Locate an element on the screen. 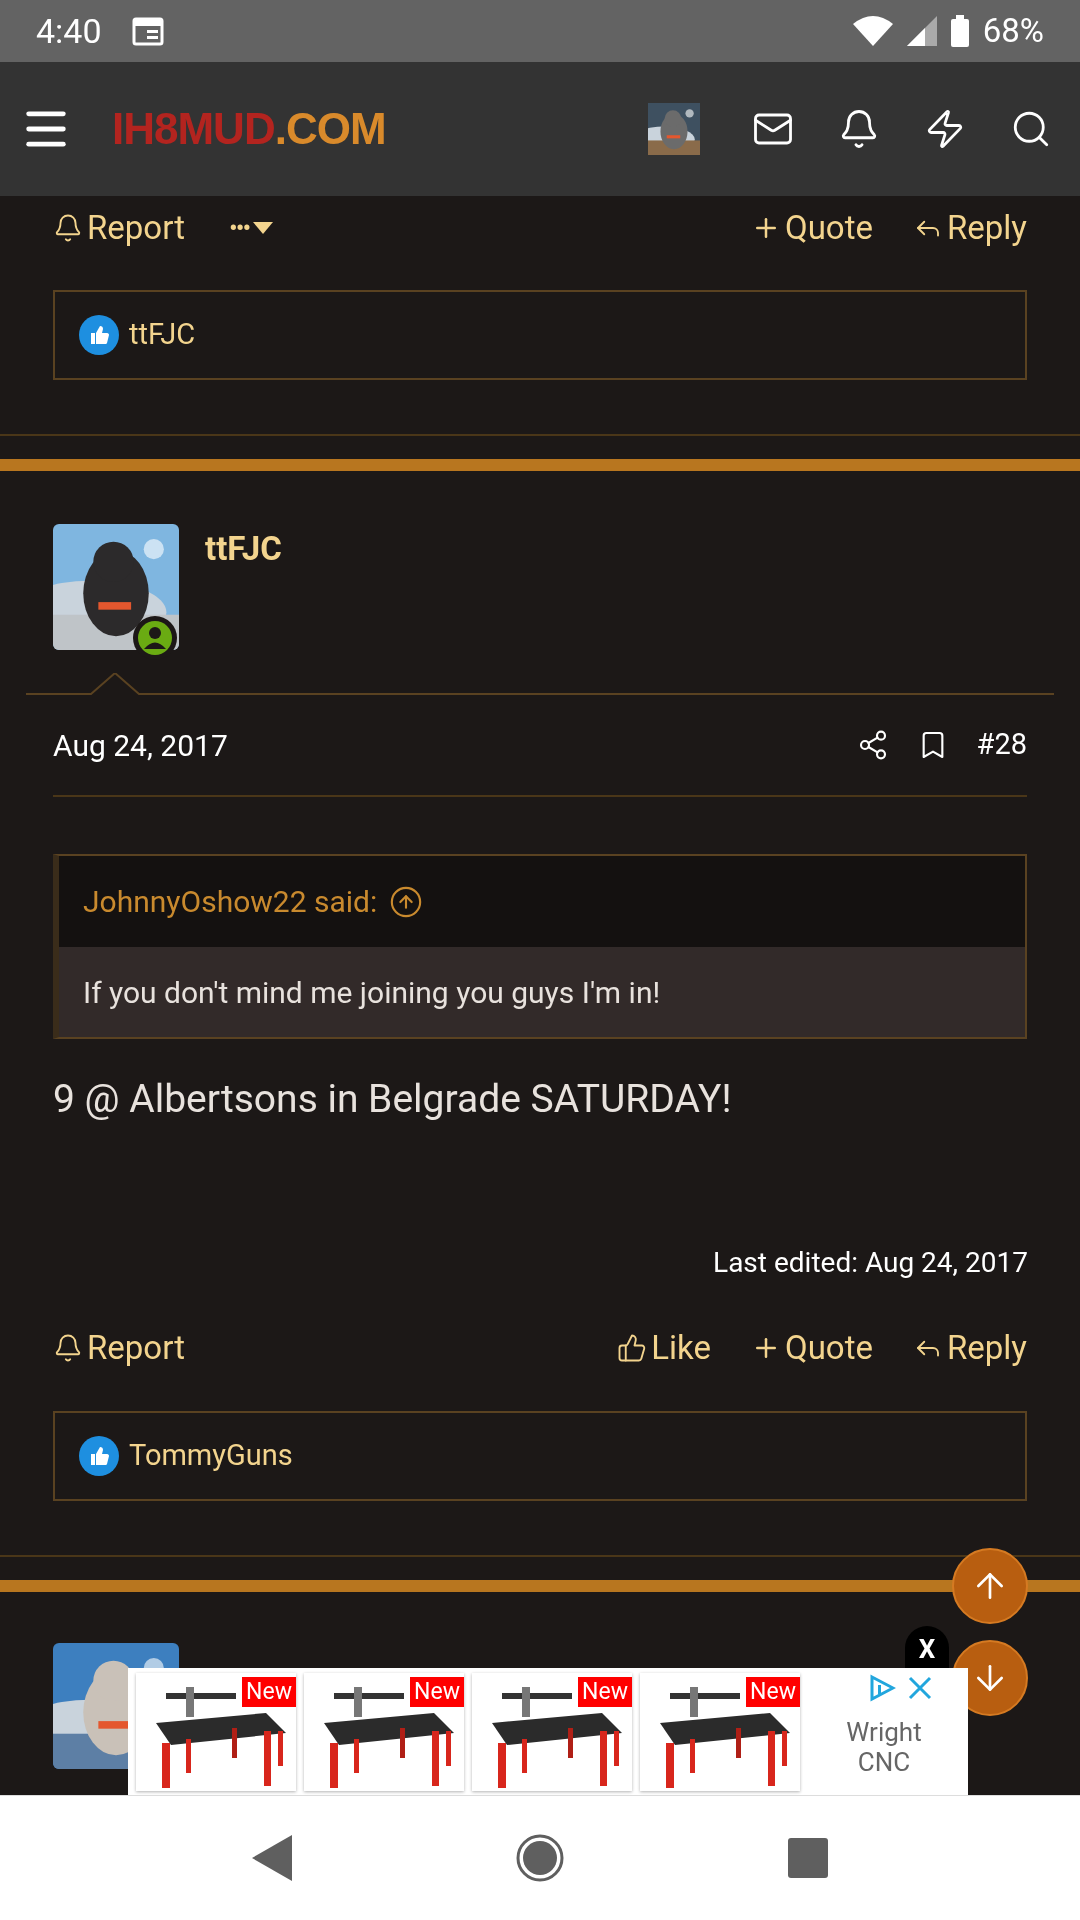  ad-choices-icon is located at coordinates (882, 1688).